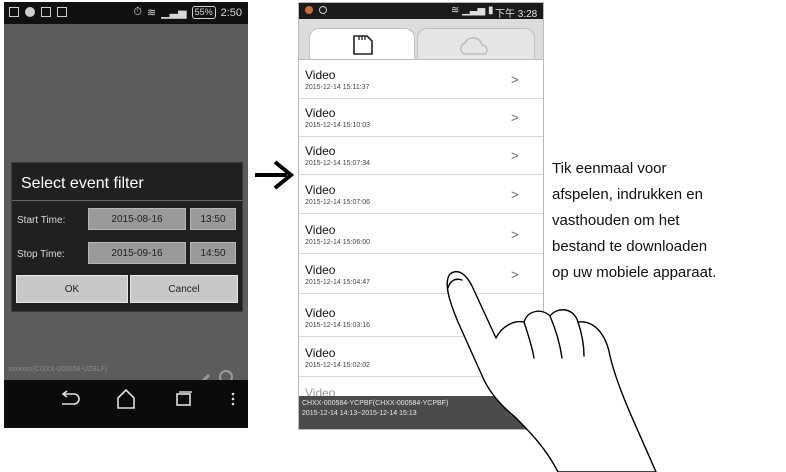 Image resolution: width=786 pixels, height=472 pixels. What do you see at coordinates (231, 12) in the screenshot?
I see `status-time: 2:50` at bounding box center [231, 12].